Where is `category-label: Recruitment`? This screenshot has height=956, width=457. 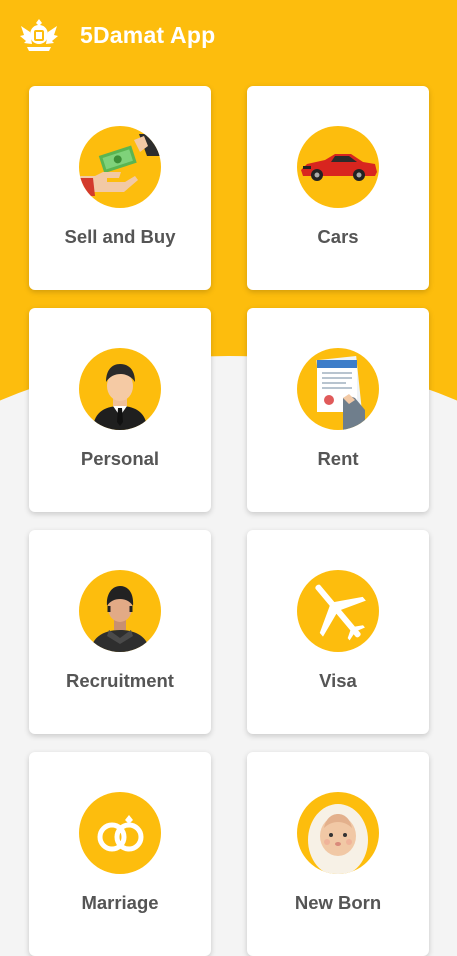
category-label: Recruitment is located at coordinates (120, 680).